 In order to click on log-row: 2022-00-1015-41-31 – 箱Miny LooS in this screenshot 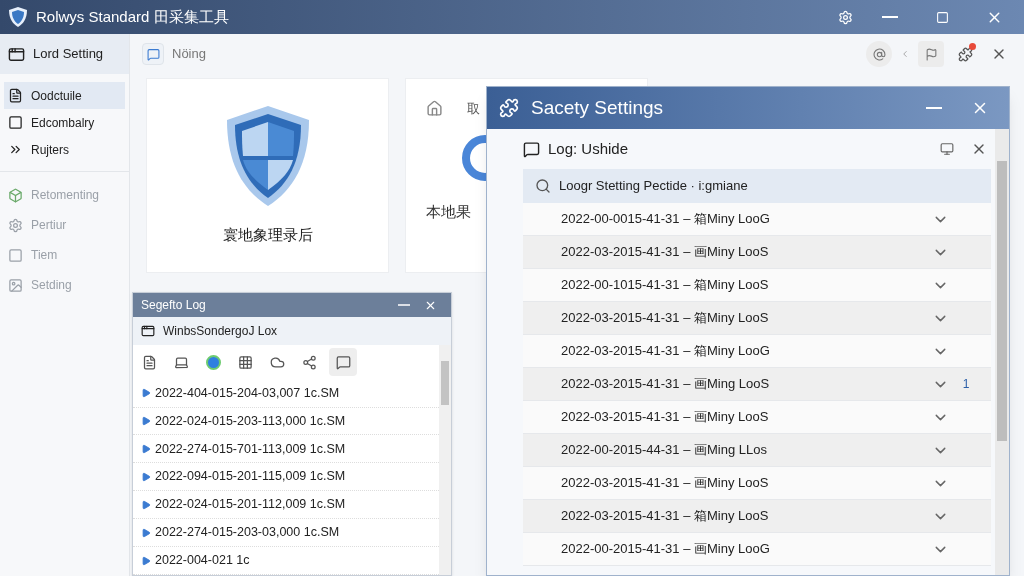, I will do `click(757, 285)`.